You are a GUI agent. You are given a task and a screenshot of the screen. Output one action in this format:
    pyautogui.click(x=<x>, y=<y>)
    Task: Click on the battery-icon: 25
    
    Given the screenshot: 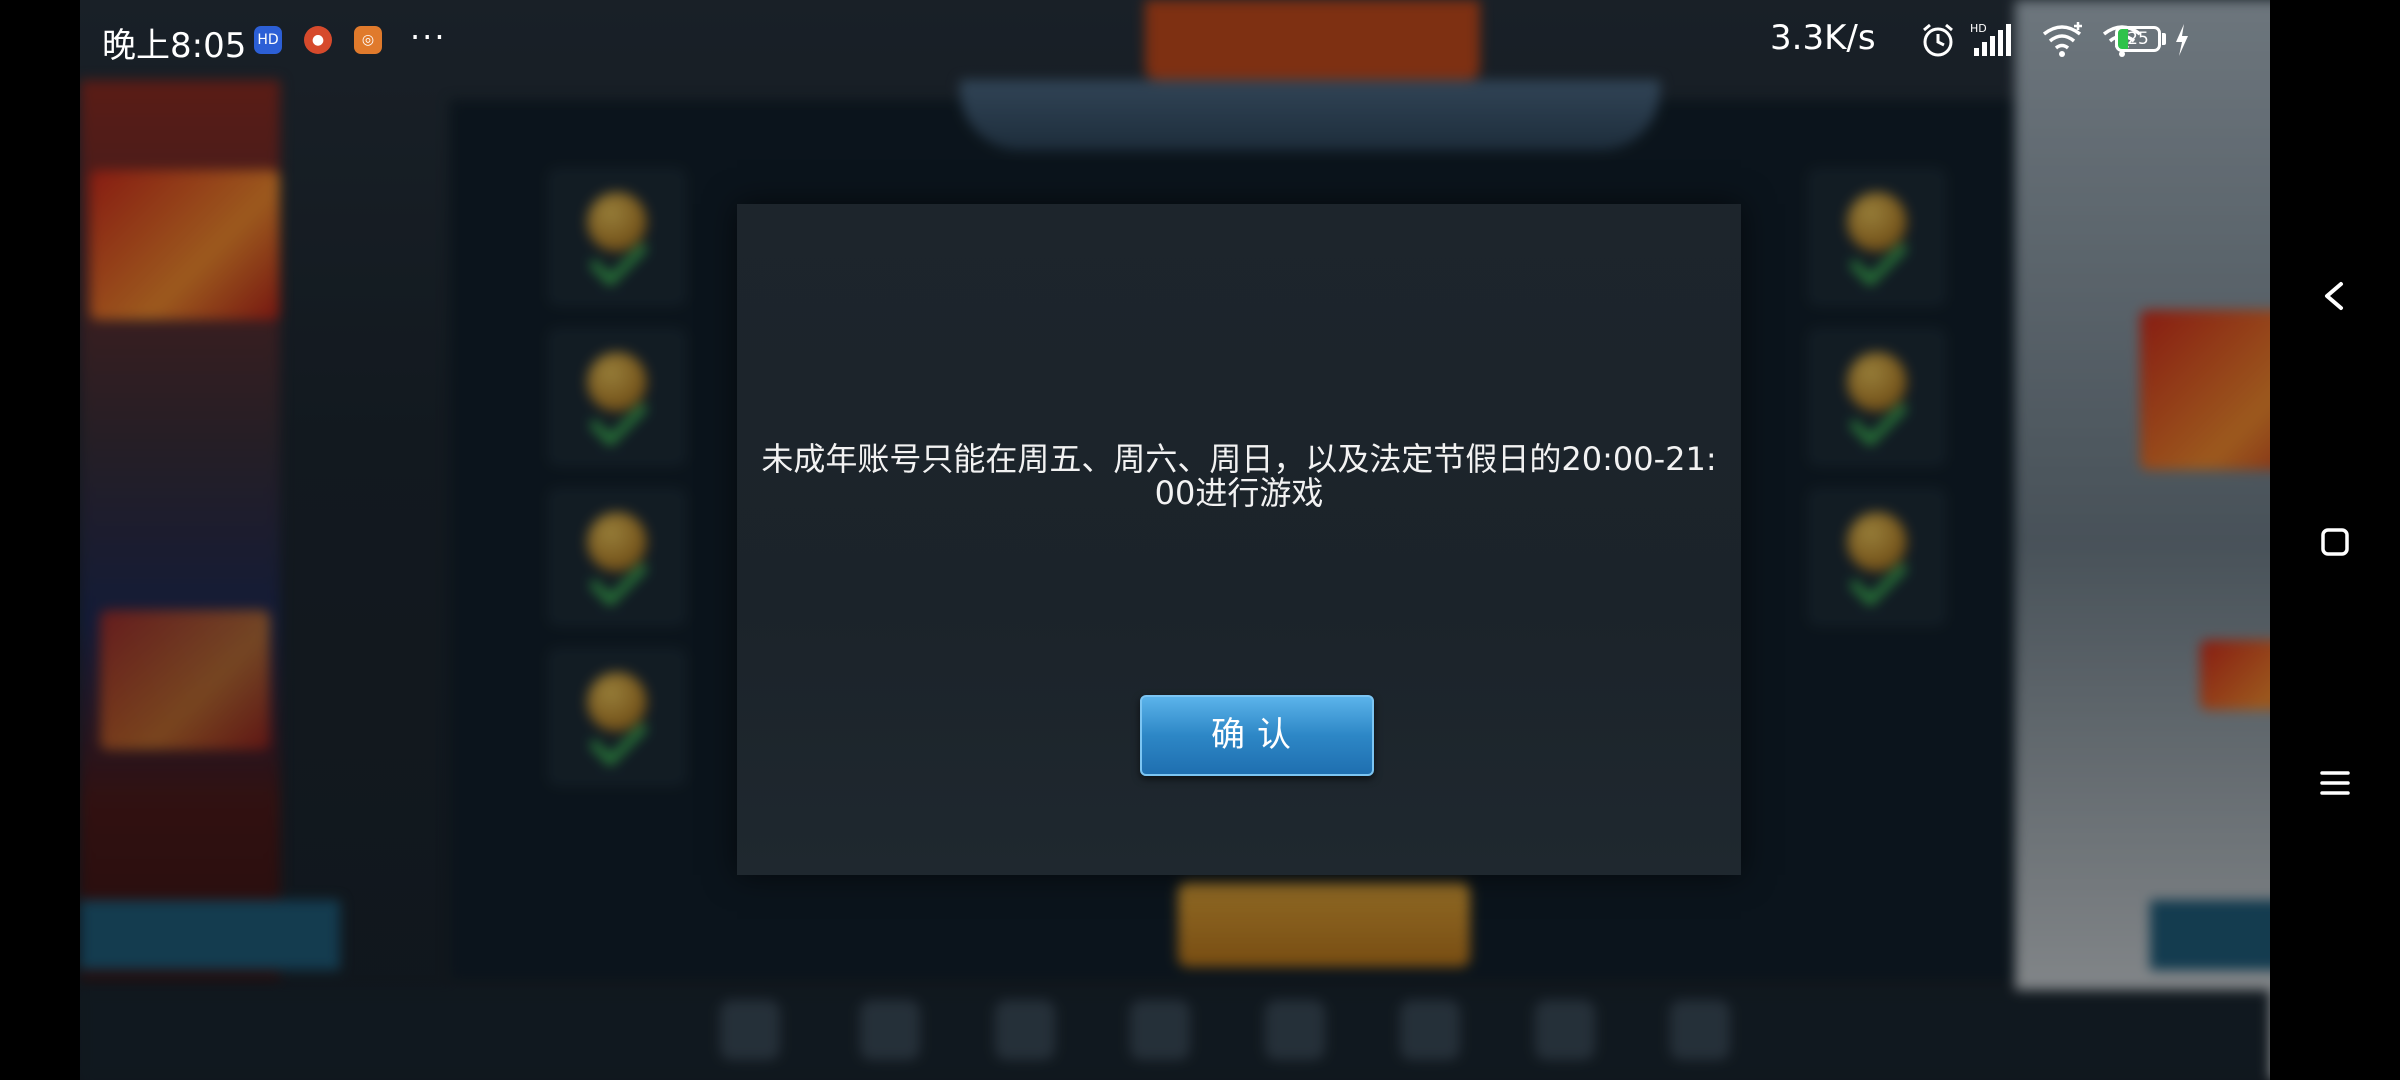 What is the action you would take?
    pyautogui.click(x=2138, y=39)
    